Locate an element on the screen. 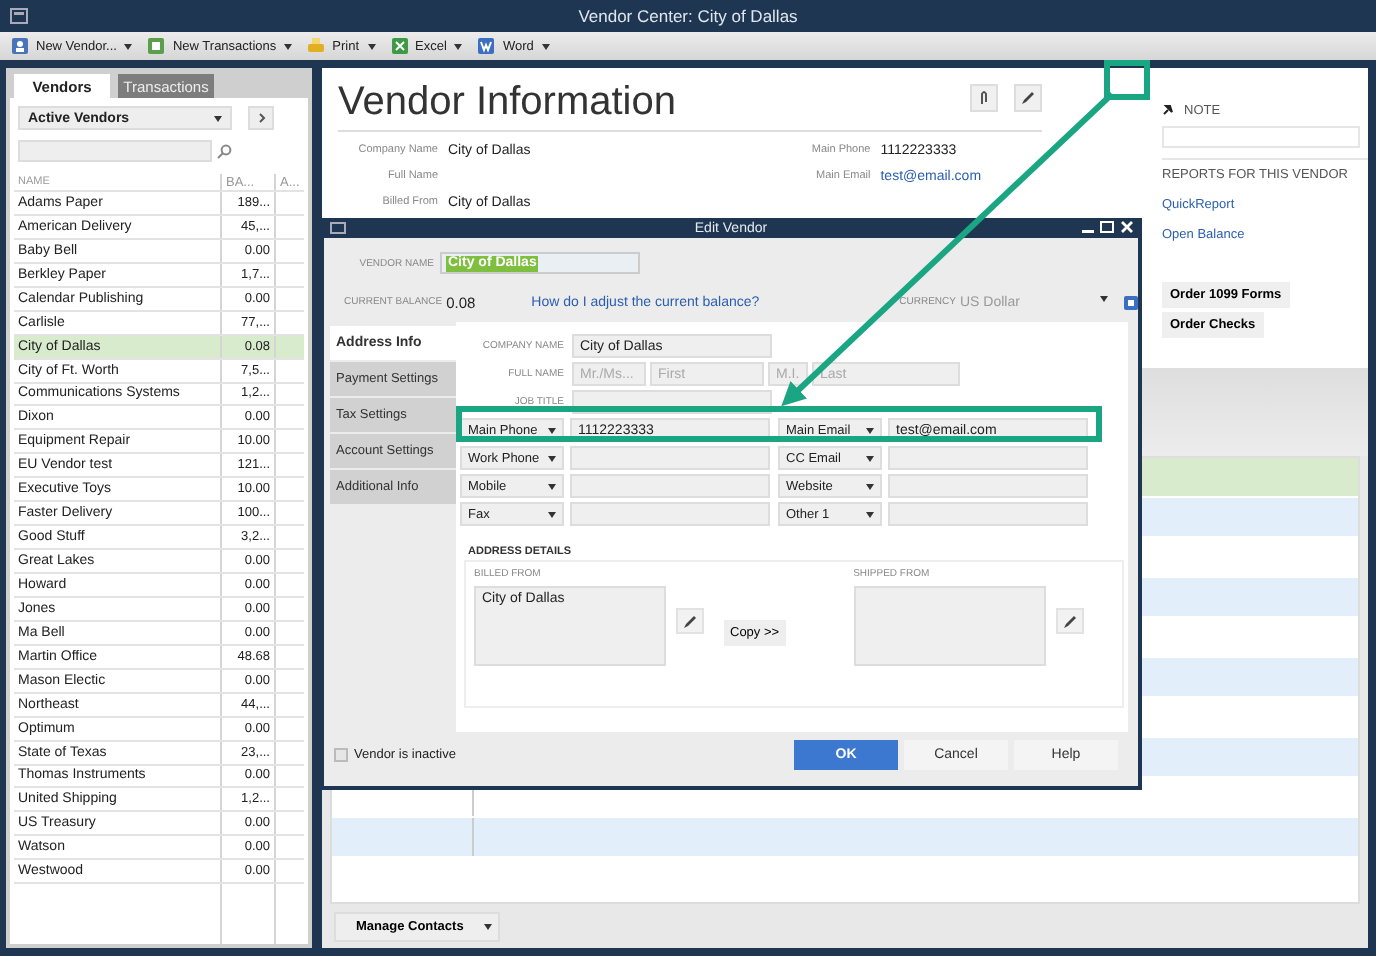 The image size is (1376, 956). pin-icon is located at coordinates (1168, 110).